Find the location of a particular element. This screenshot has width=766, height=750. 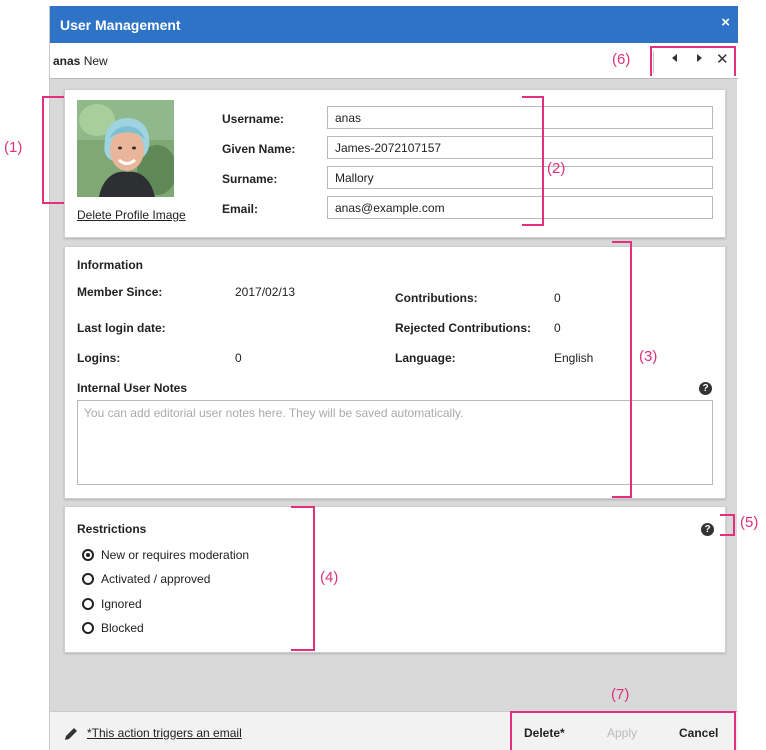

given-name-label: Given Name: is located at coordinates (259, 149).